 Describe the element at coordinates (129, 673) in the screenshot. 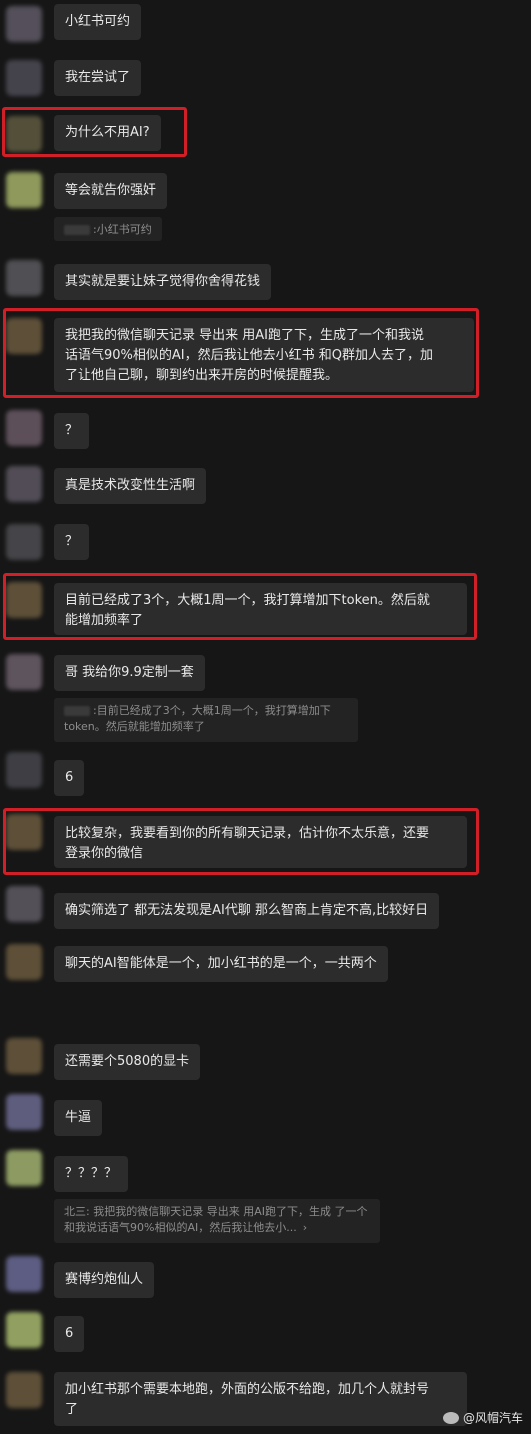

I see `message-bubble: 哥 我给你9.9定制一套` at that location.